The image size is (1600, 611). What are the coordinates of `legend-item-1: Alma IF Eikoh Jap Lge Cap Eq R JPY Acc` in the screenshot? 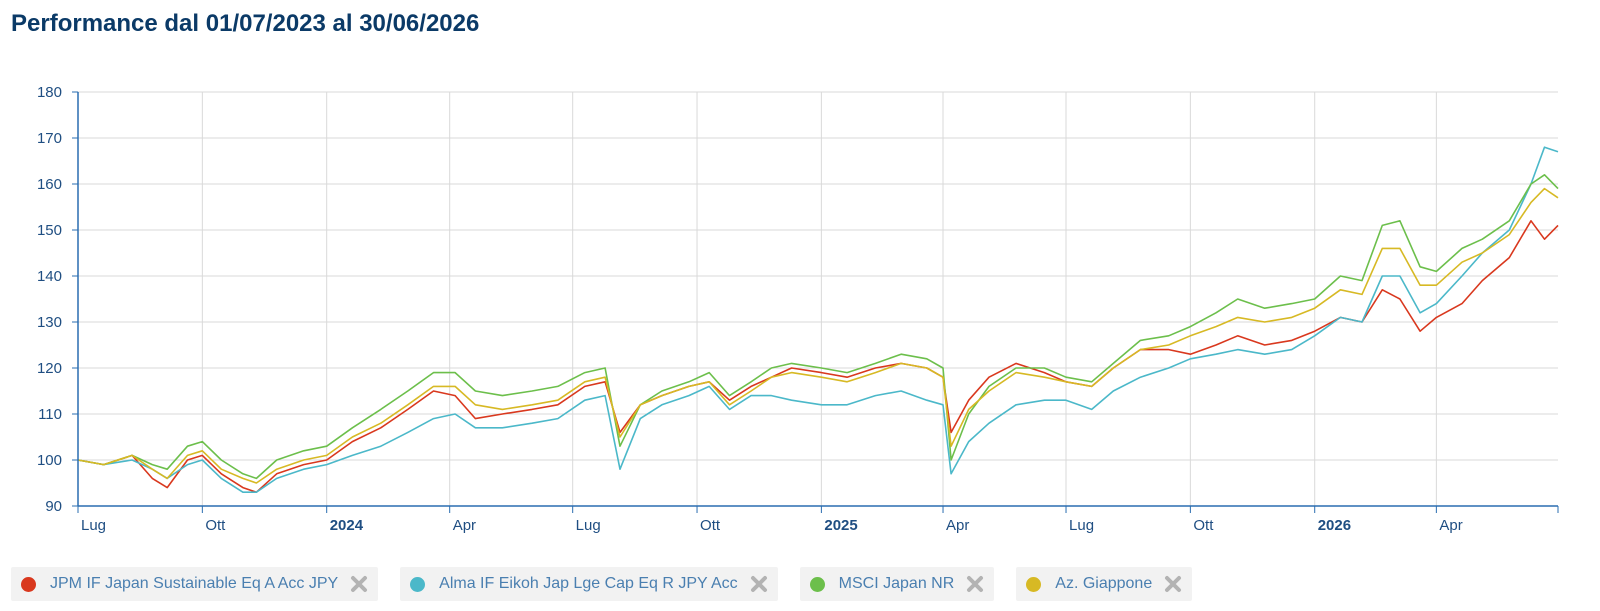 It's located at (589, 584).